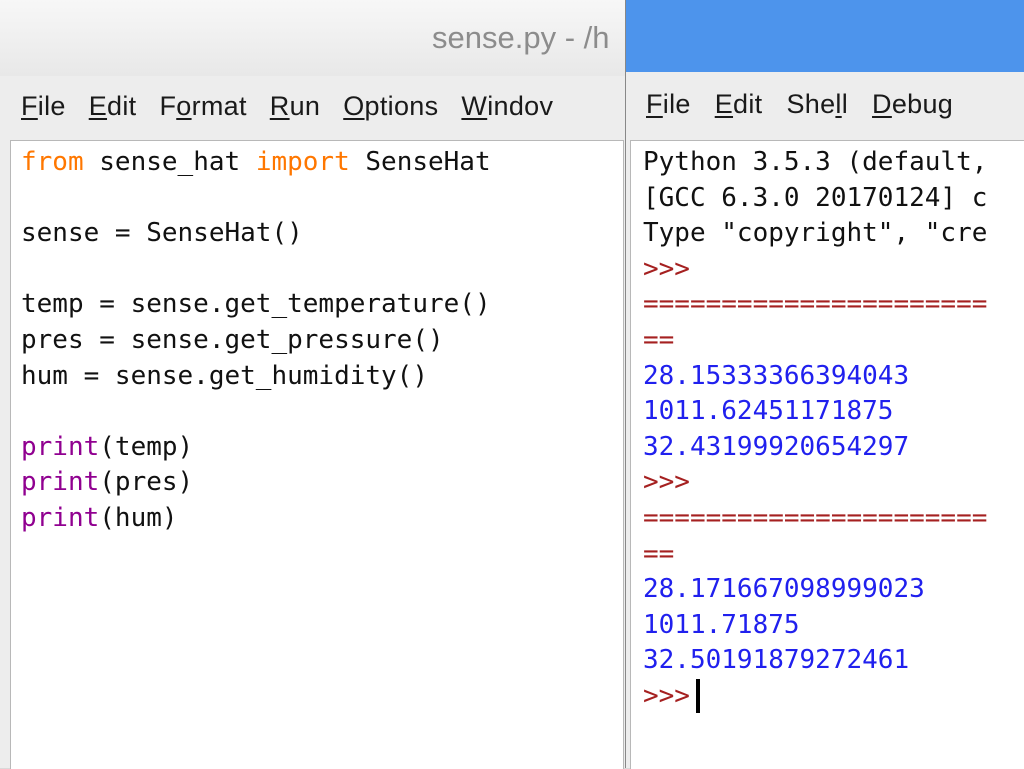 Image resolution: width=1024 pixels, height=769 pixels. I want to click on shell-prompt-active: >>>, so click(666, 695).